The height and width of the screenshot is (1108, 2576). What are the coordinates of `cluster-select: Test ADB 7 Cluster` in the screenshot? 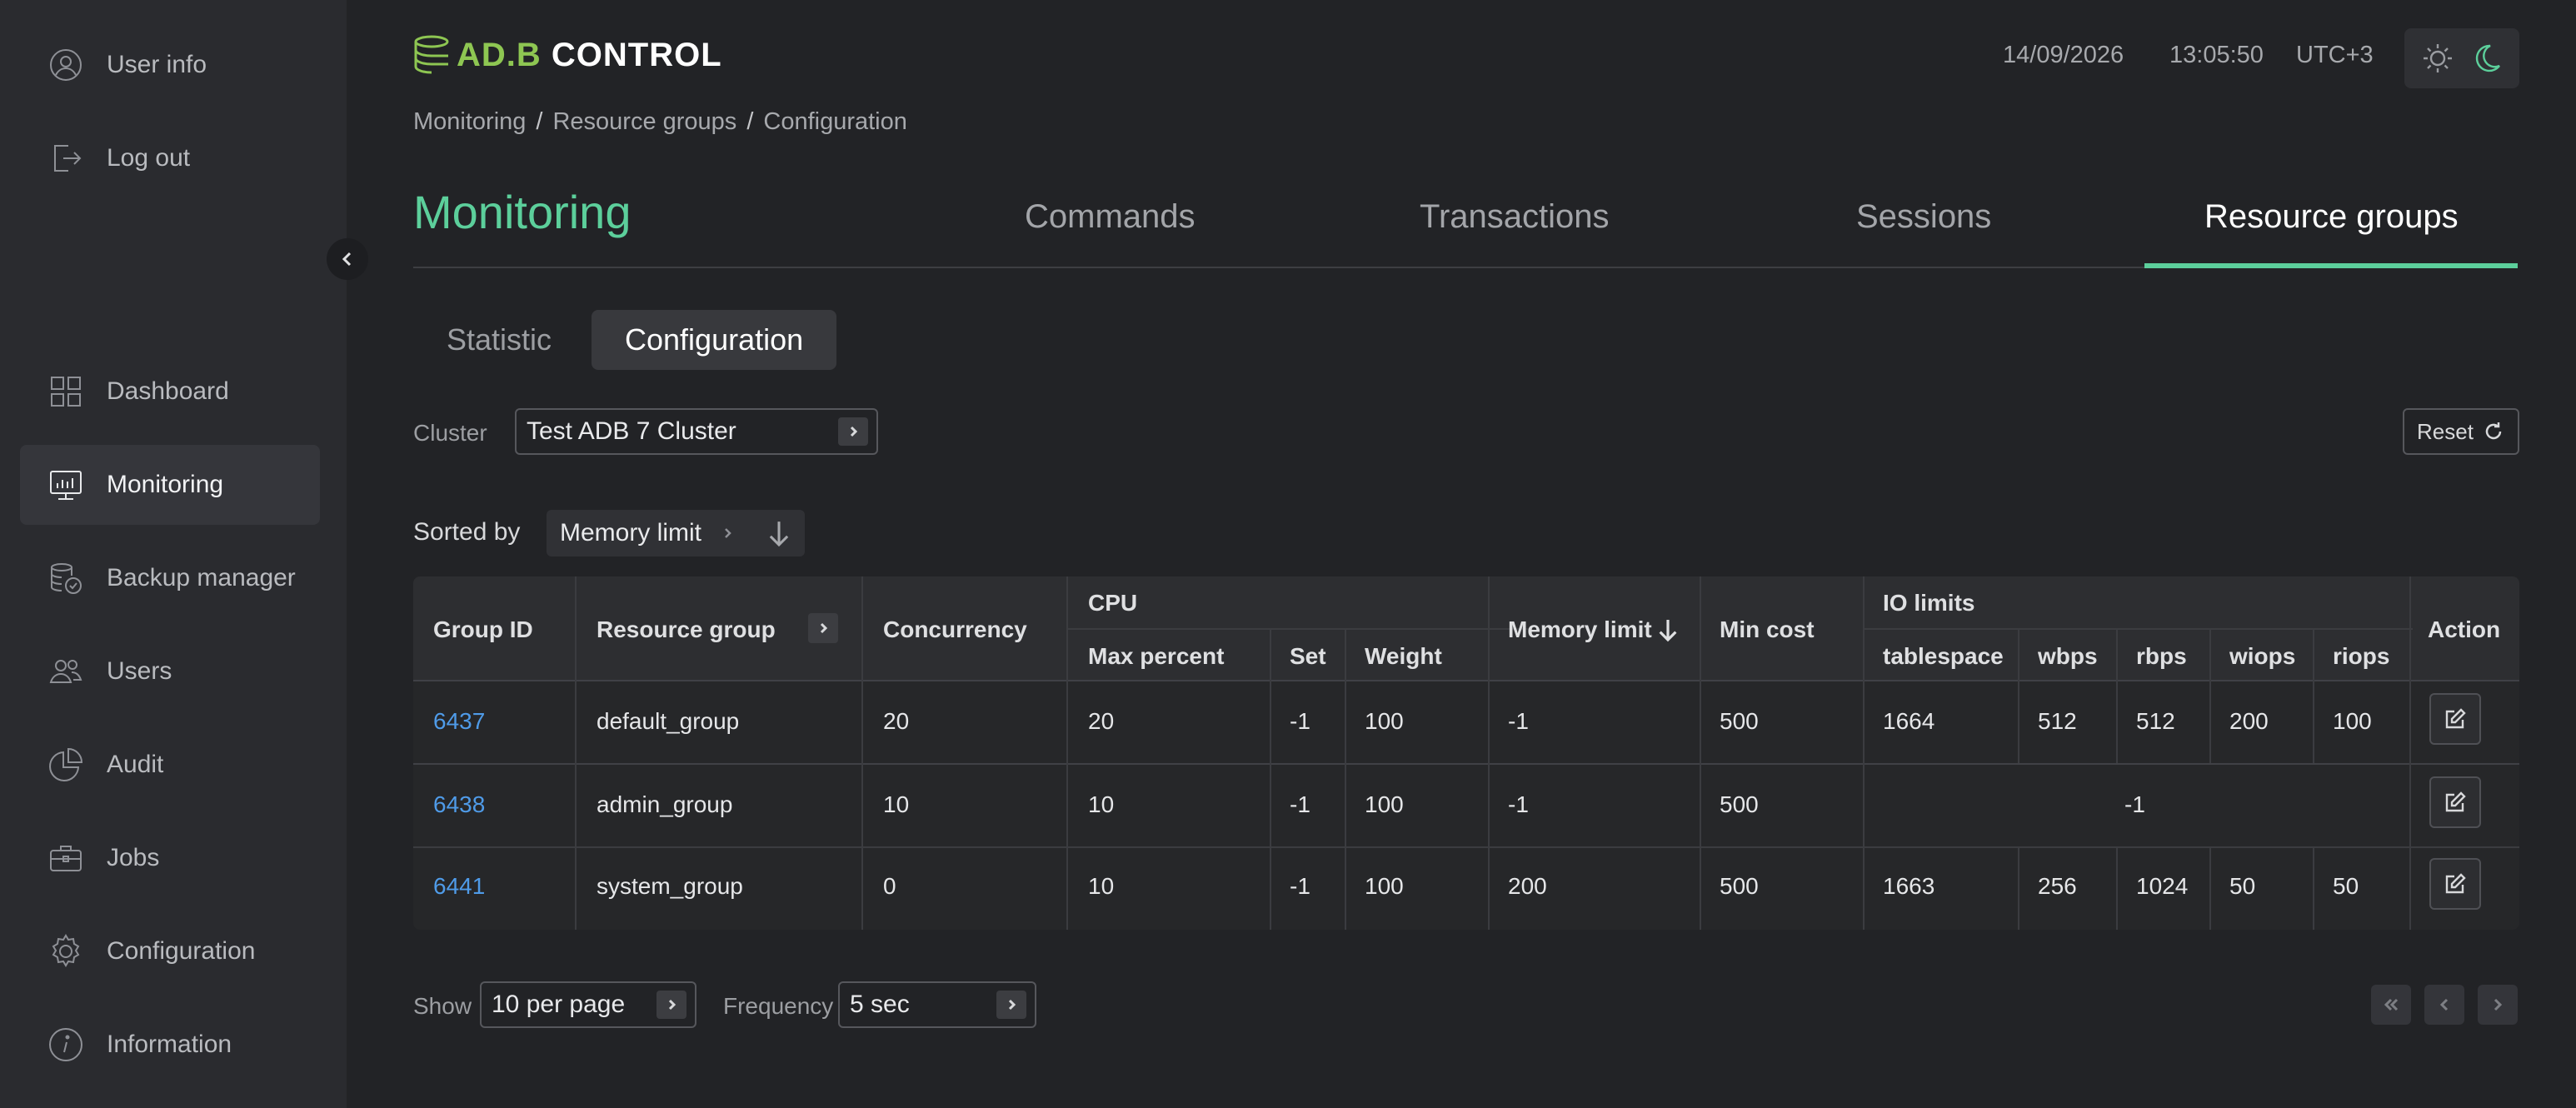 It's located at (696, 431).